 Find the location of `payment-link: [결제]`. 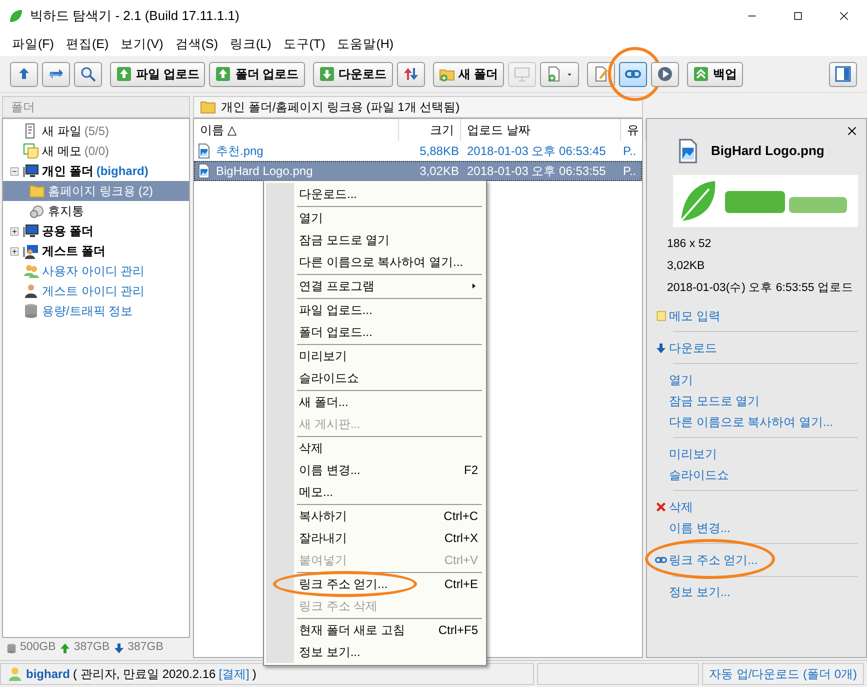

payment-link: [결제] is located at coordinates (234, 674).